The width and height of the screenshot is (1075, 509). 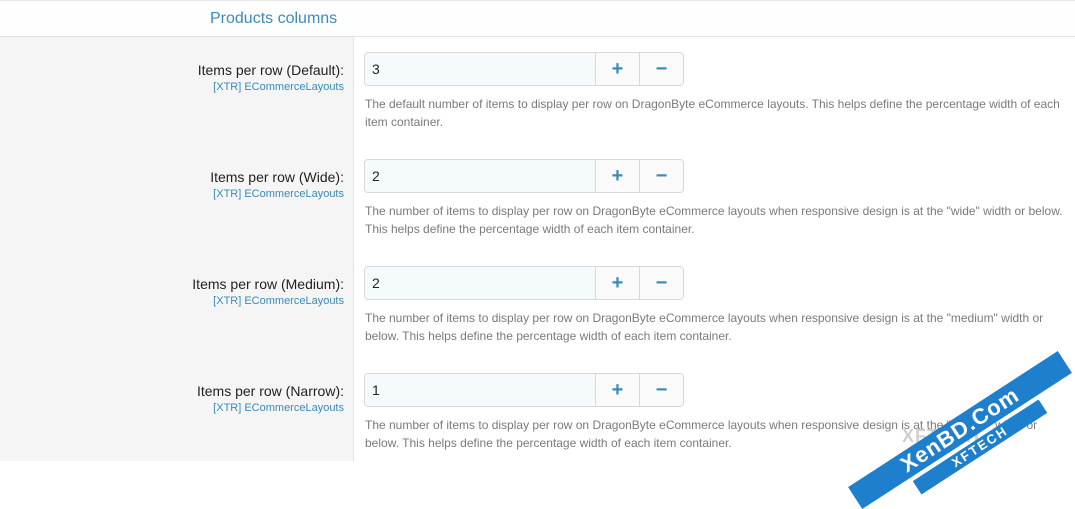 What do you see at coordinates (270, 70) in the screenshot?
I see `option-label: Items per row (Default):` at bounding box center [270, 70].